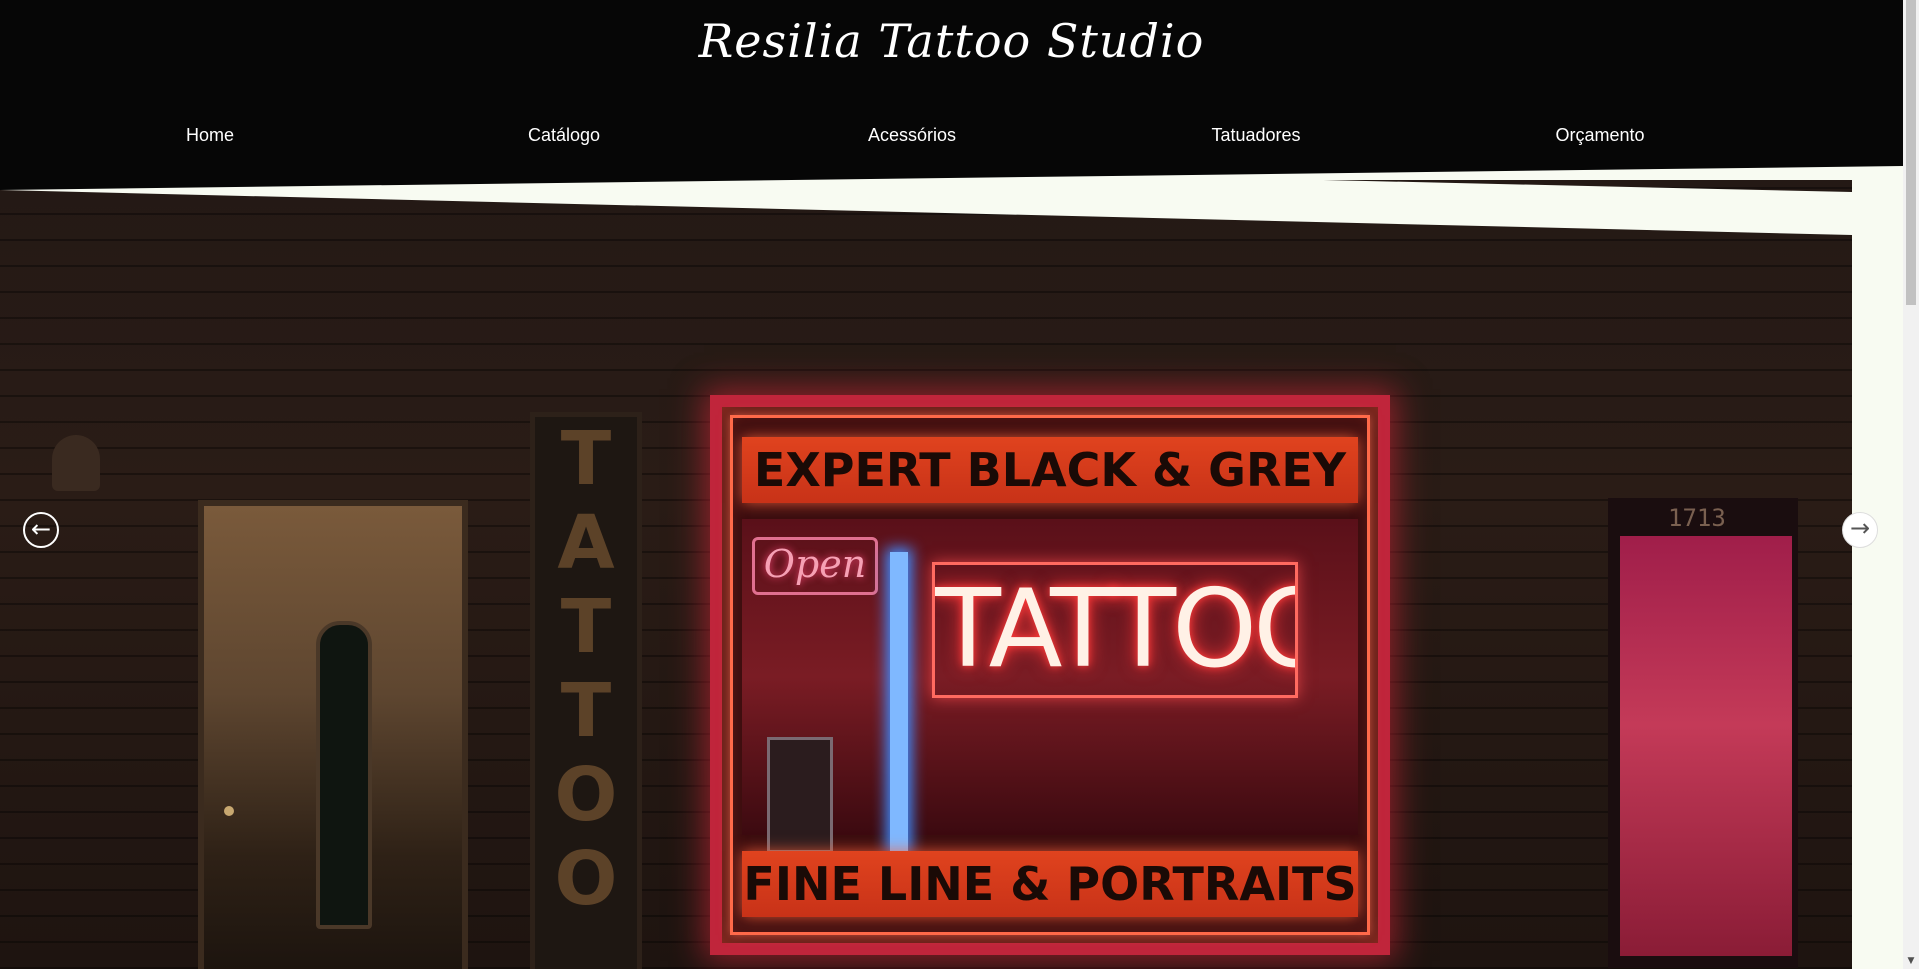 The width and height of the screenshot is (1919, 969). What do you see at coordinates (1911, 484) in the screenshot?
I see `vertical-scrollbar: ▼` at bounding box center [1911, 484].